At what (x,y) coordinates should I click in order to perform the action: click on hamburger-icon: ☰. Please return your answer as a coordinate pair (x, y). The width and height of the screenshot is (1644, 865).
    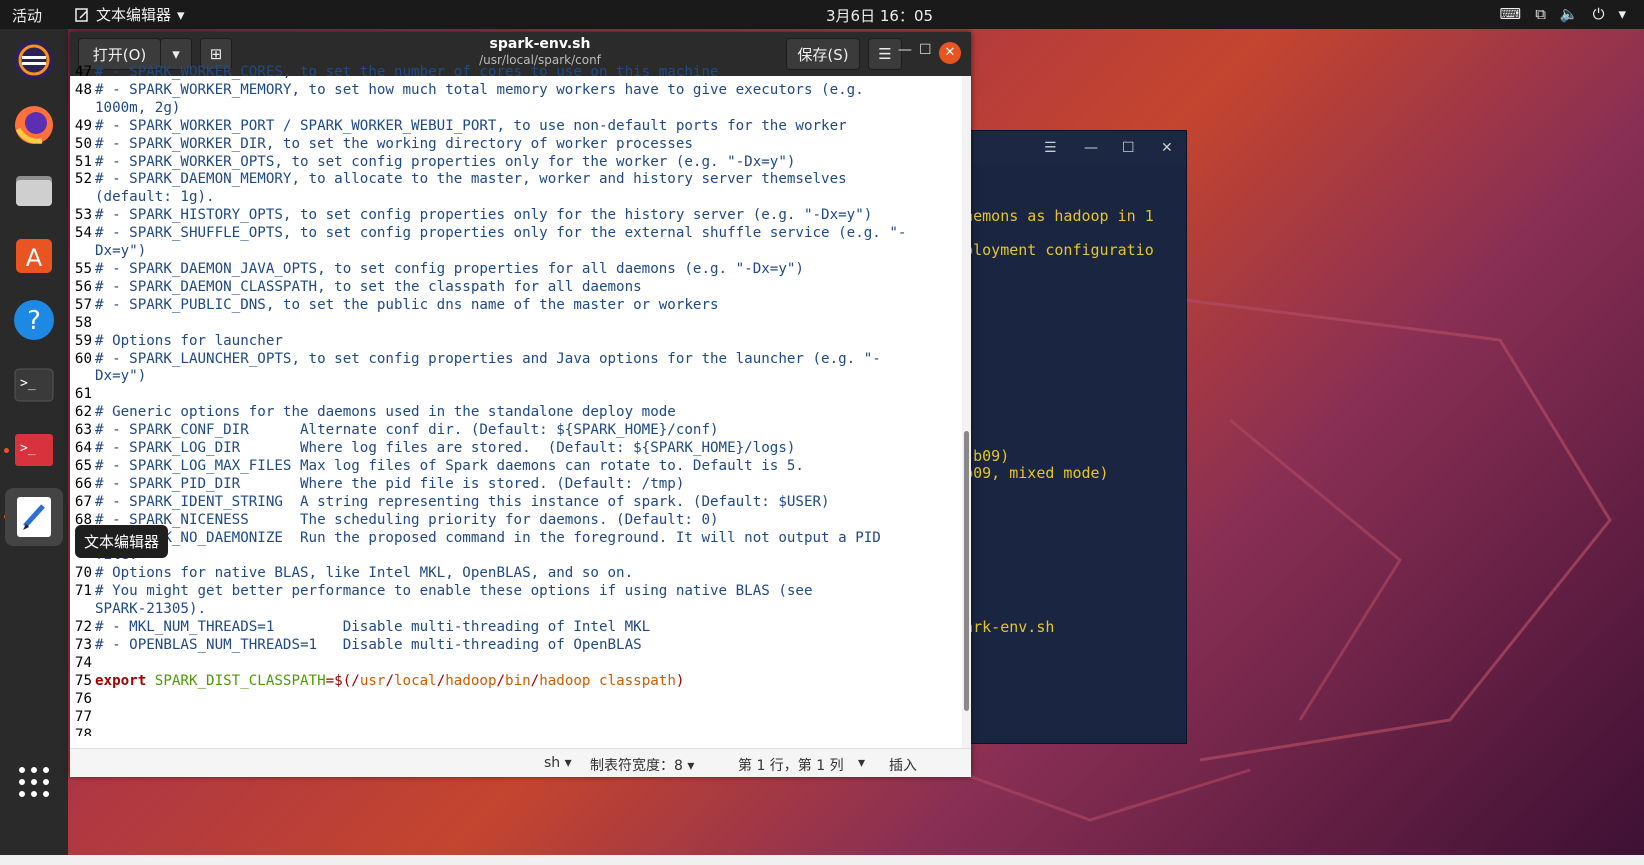
    Looking at the image, I should click on (885, 54).